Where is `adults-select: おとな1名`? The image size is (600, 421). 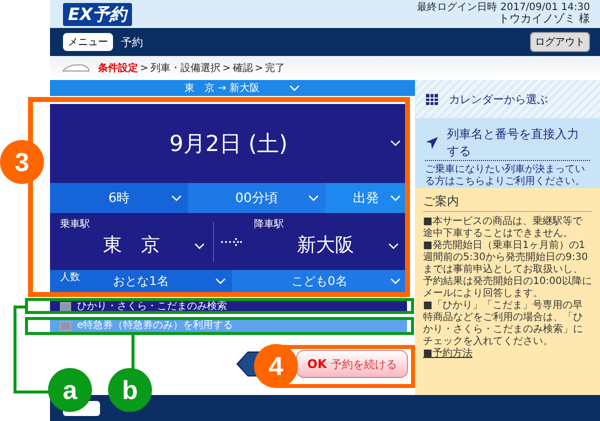
adults-select: おとな1名 is located at coordinates (141, 281).